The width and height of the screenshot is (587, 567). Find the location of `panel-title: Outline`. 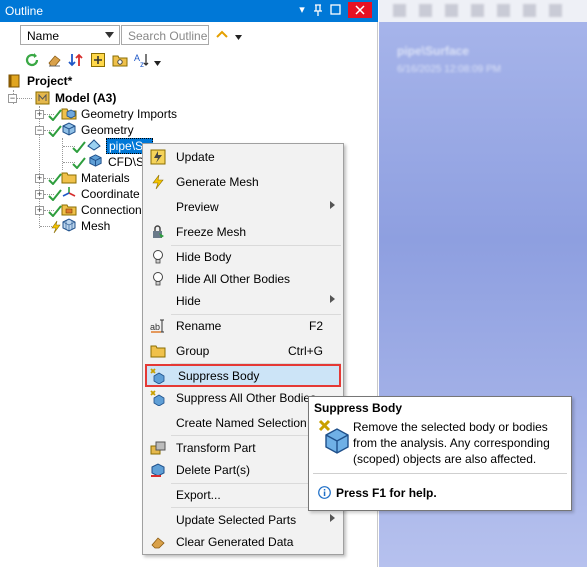

panel-title: Outline is located at coordinates (24, 11).